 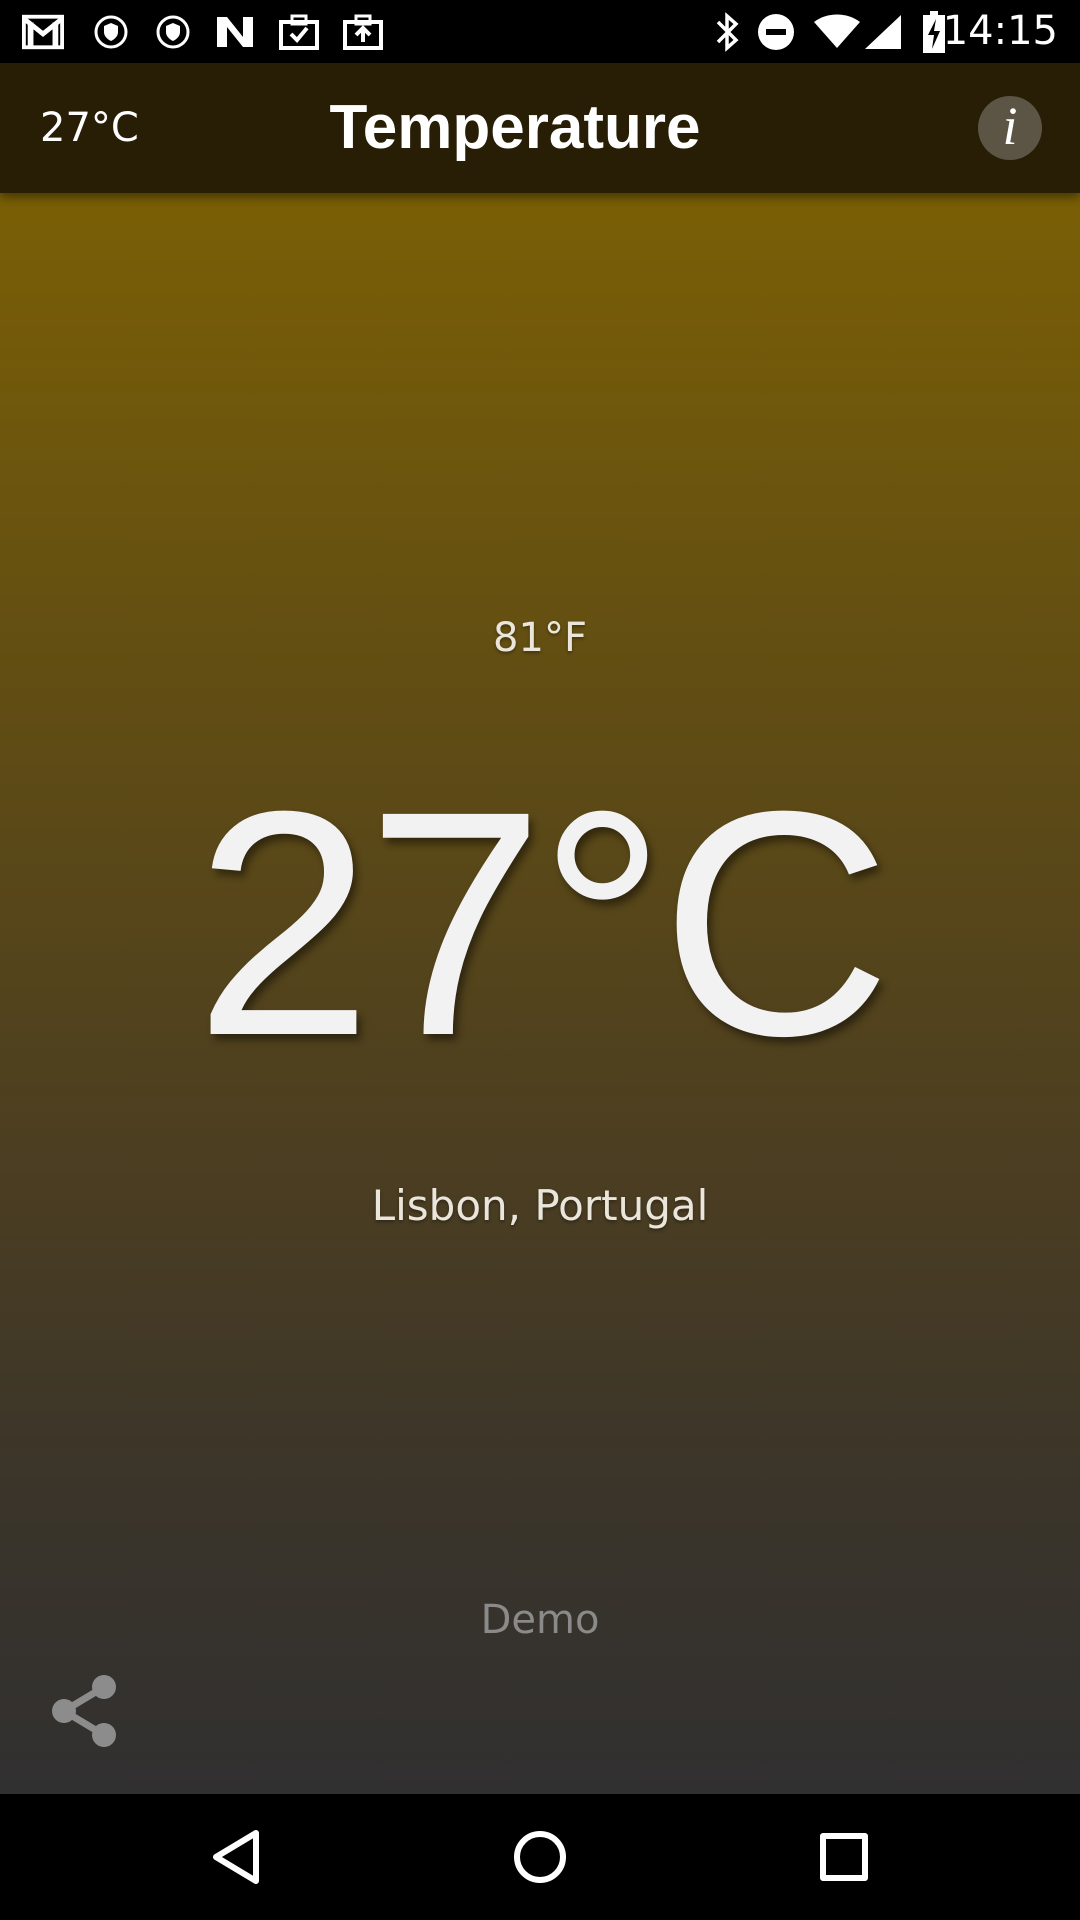 I want to click on navigation-bar, so click(x=540, y=1857).